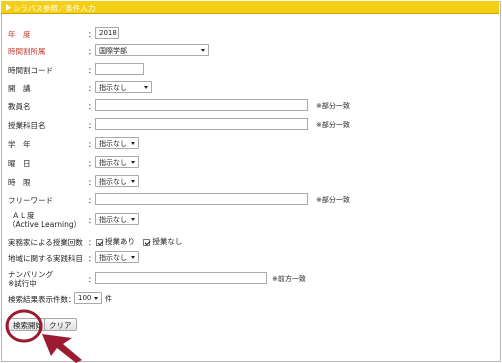 Image resolution: width=502 pixels, height=363 pixels. I want to click on subject-note: ※部分一致, so click(333, 125).